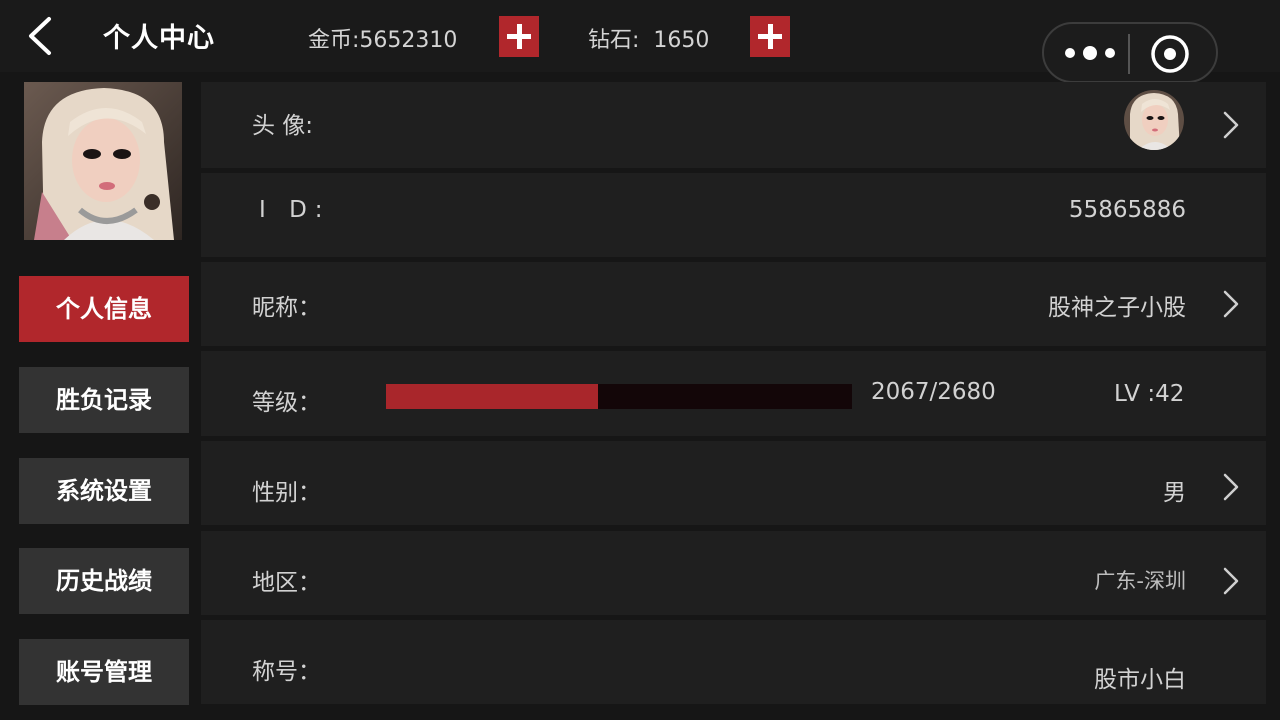 Image resolution: width=1280 pixels, height=720 pixels. What do you see at coordinates (286, 403) in the screenshot?
I see `level-label: 等级：` at bounding box center [286, 403].